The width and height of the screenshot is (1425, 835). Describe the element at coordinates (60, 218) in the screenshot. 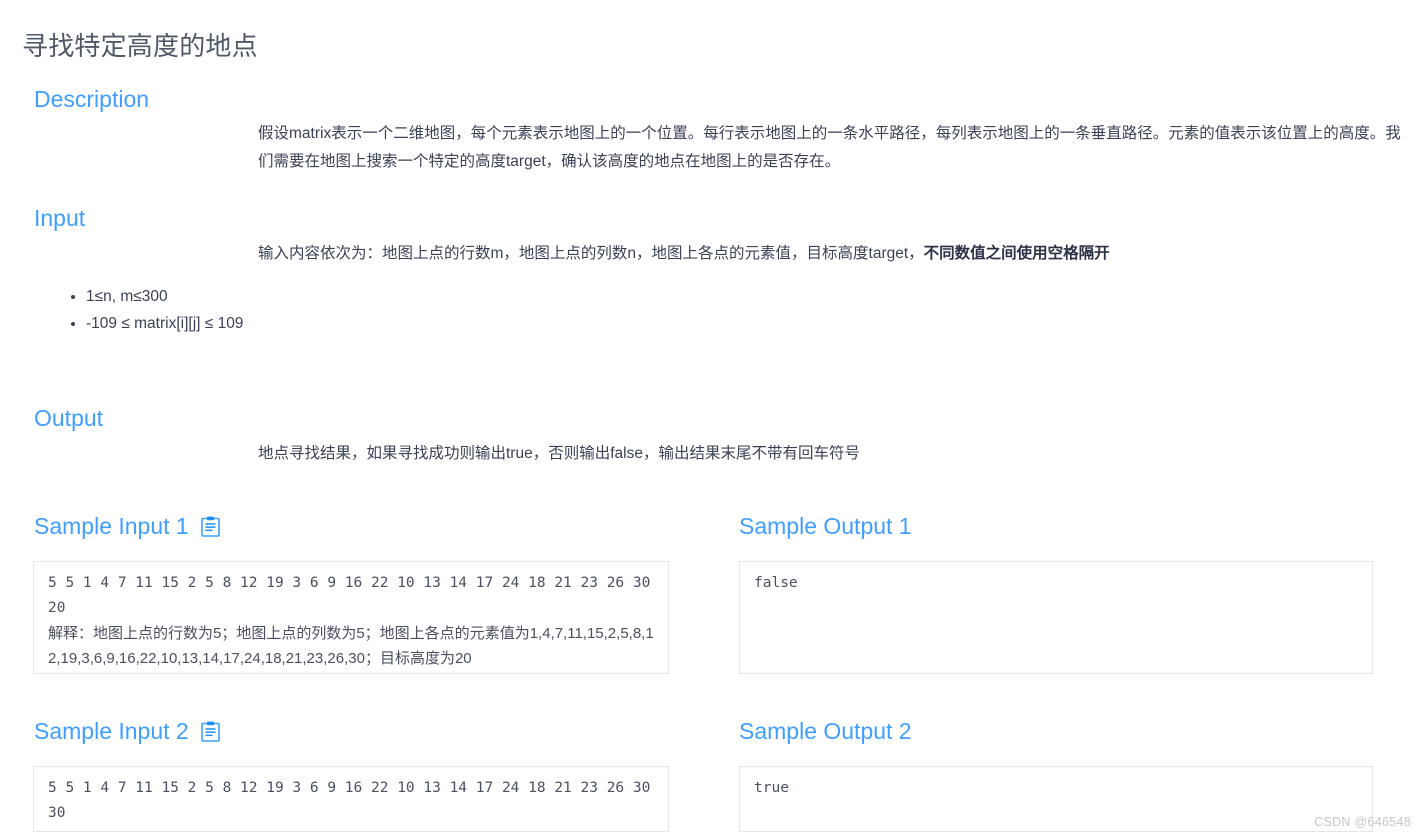

I see `section-heading-input: Input` at that location.